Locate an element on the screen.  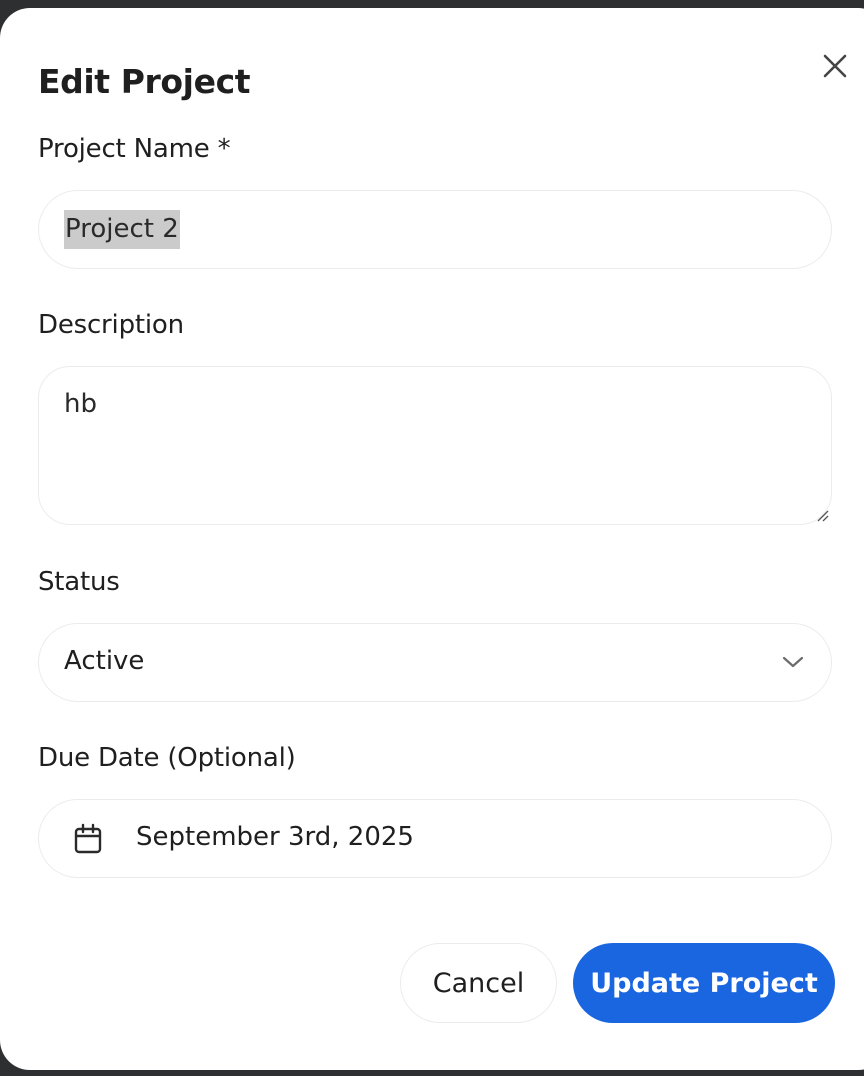
project-name-value: Project 2 is located at coordinates (122, 229).